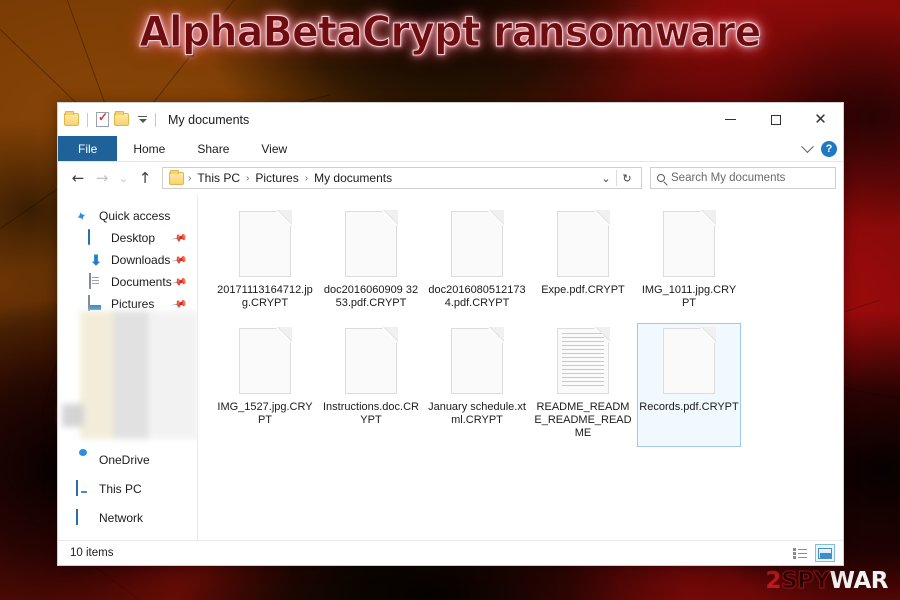 The height and width of the screenshot is (600, 900). Describe the element at coordinates (820, 119) in the screenshot. I see `close-button: ✕` at that location.